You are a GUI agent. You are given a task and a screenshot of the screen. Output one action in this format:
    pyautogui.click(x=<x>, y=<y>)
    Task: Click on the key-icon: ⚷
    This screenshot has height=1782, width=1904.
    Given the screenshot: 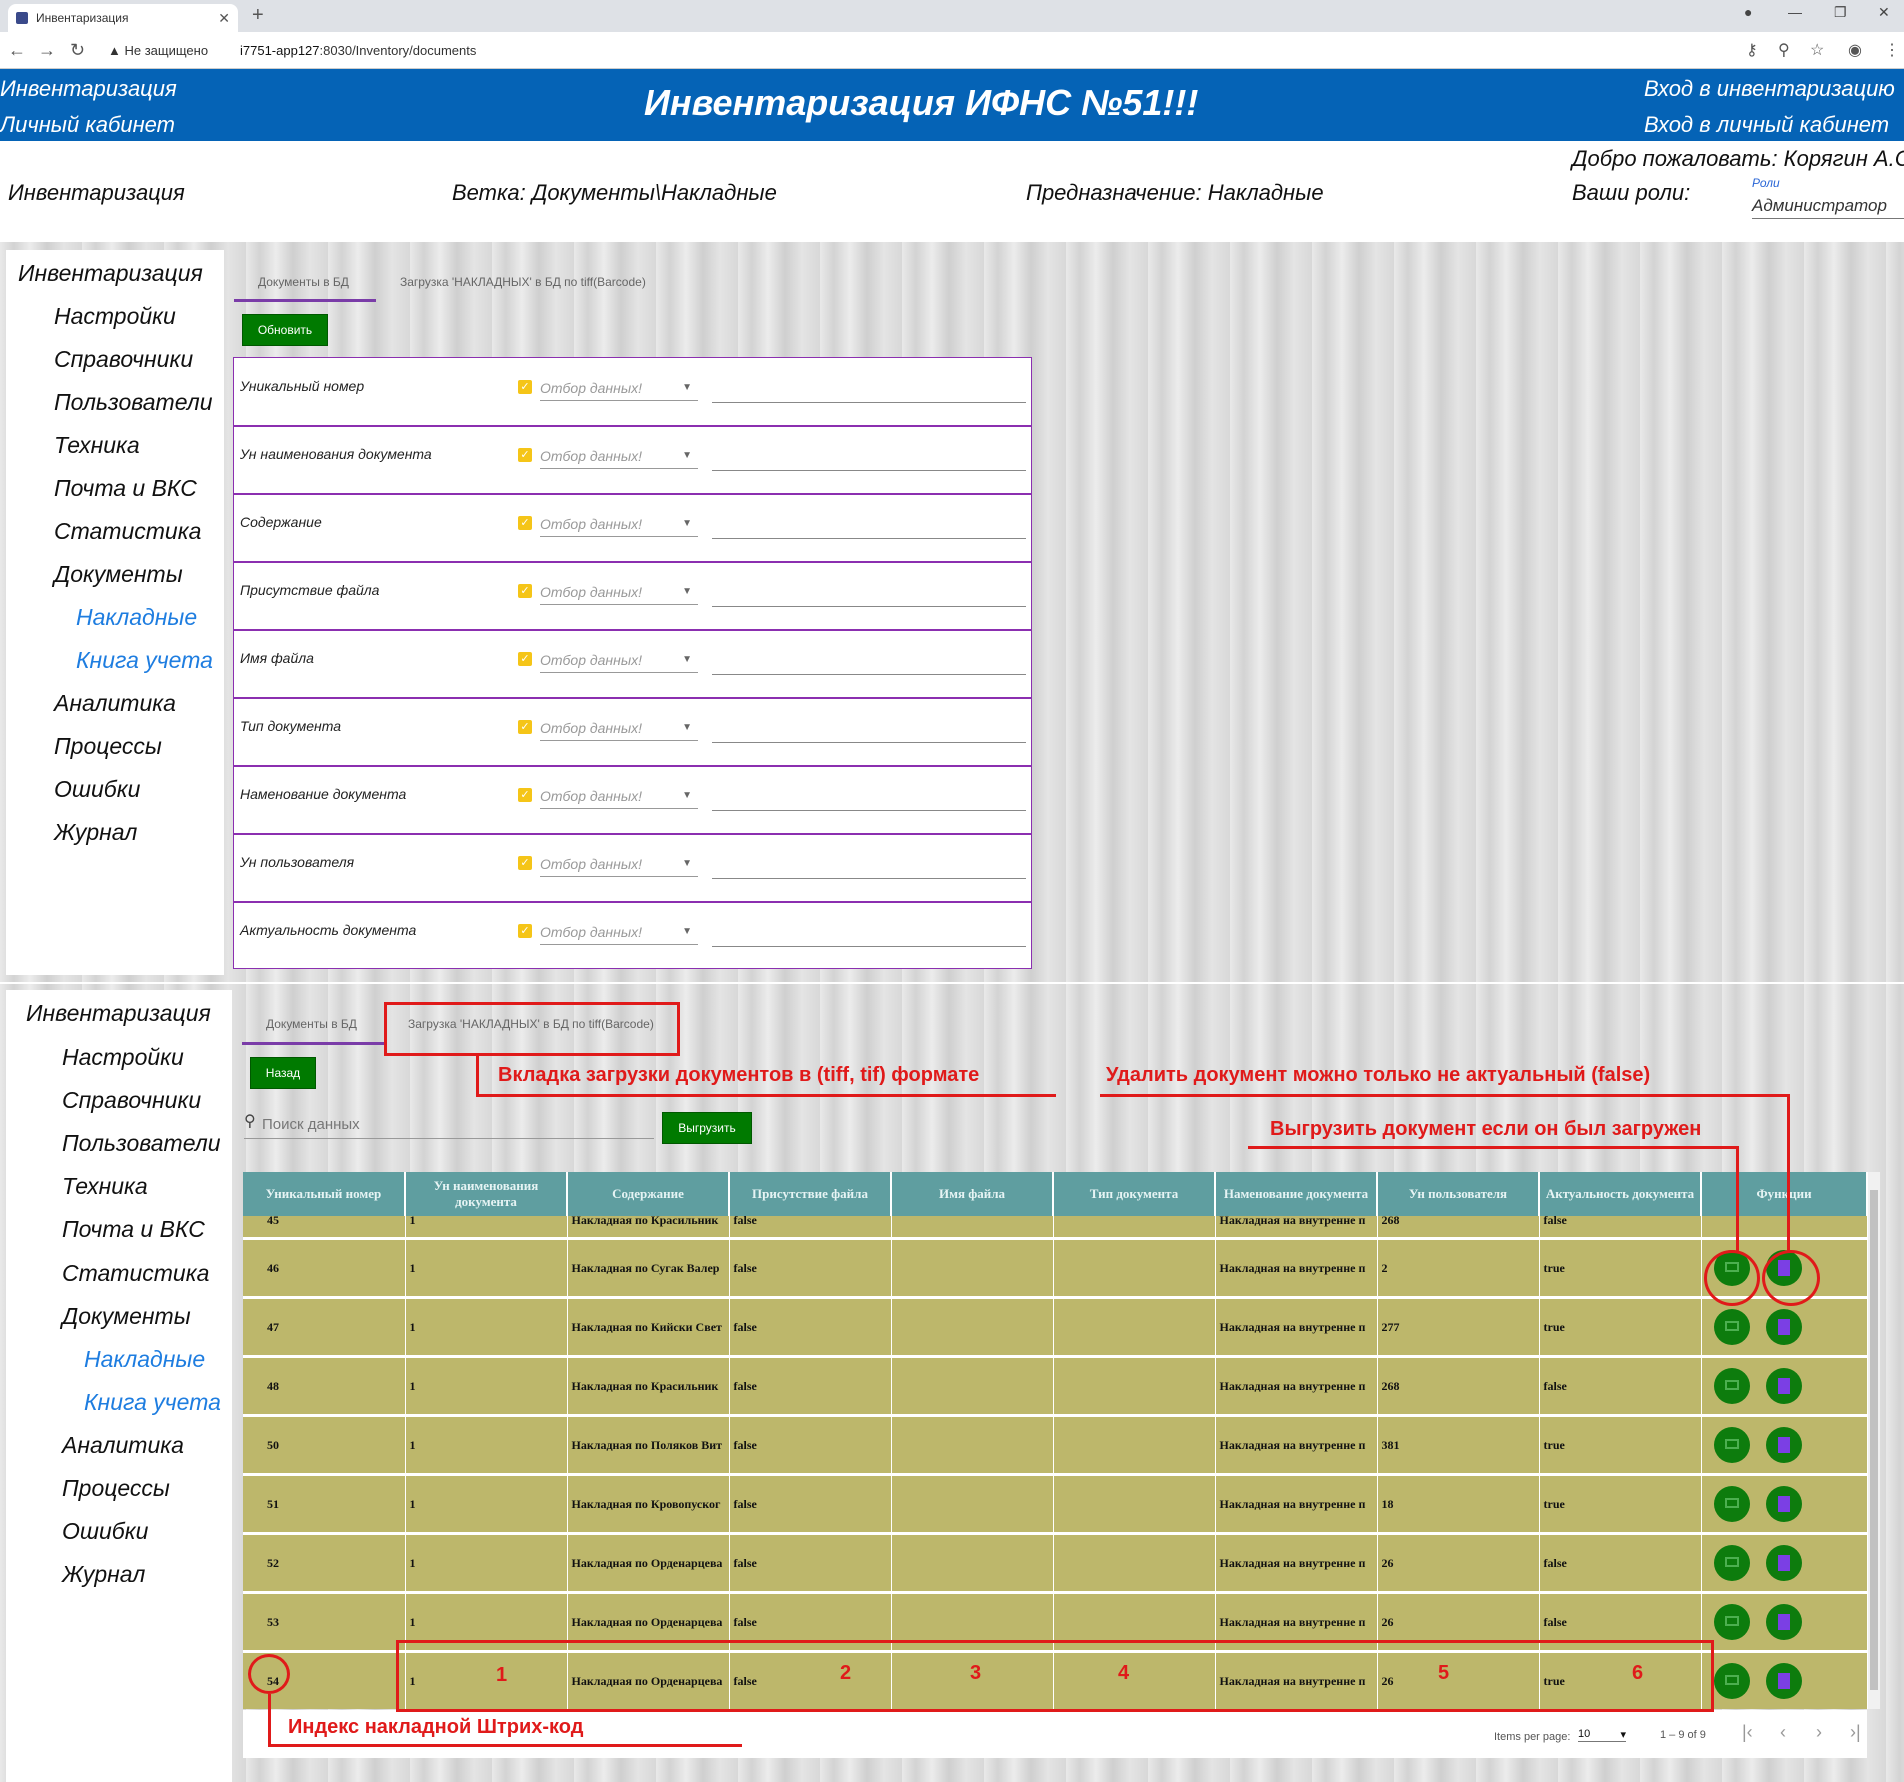 What is the action you would take?
    pyautogui.click(x=1752, y=50)
    